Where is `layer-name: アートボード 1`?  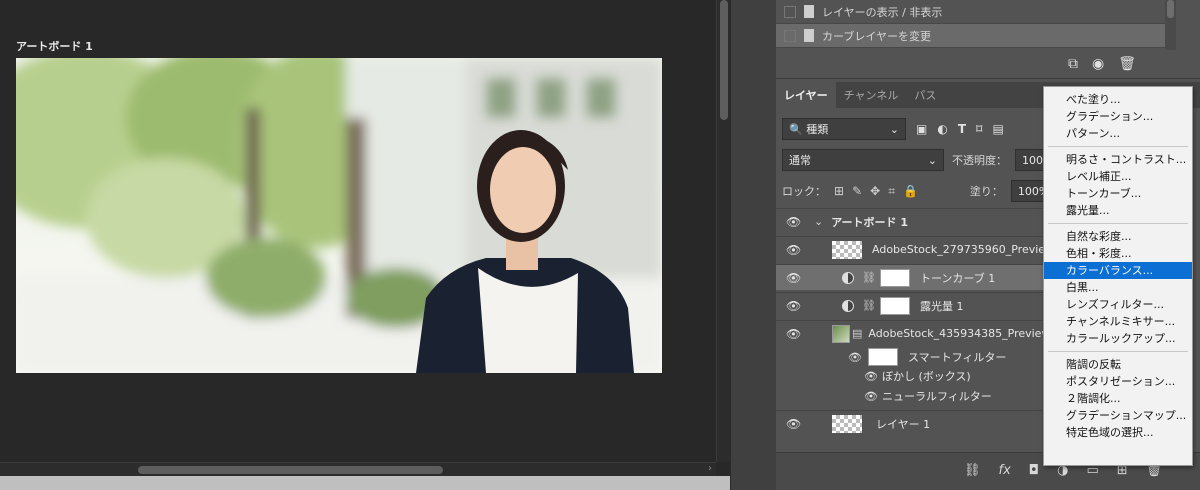 layer-name: アートボード 1 is located at coordinates (870, 222).